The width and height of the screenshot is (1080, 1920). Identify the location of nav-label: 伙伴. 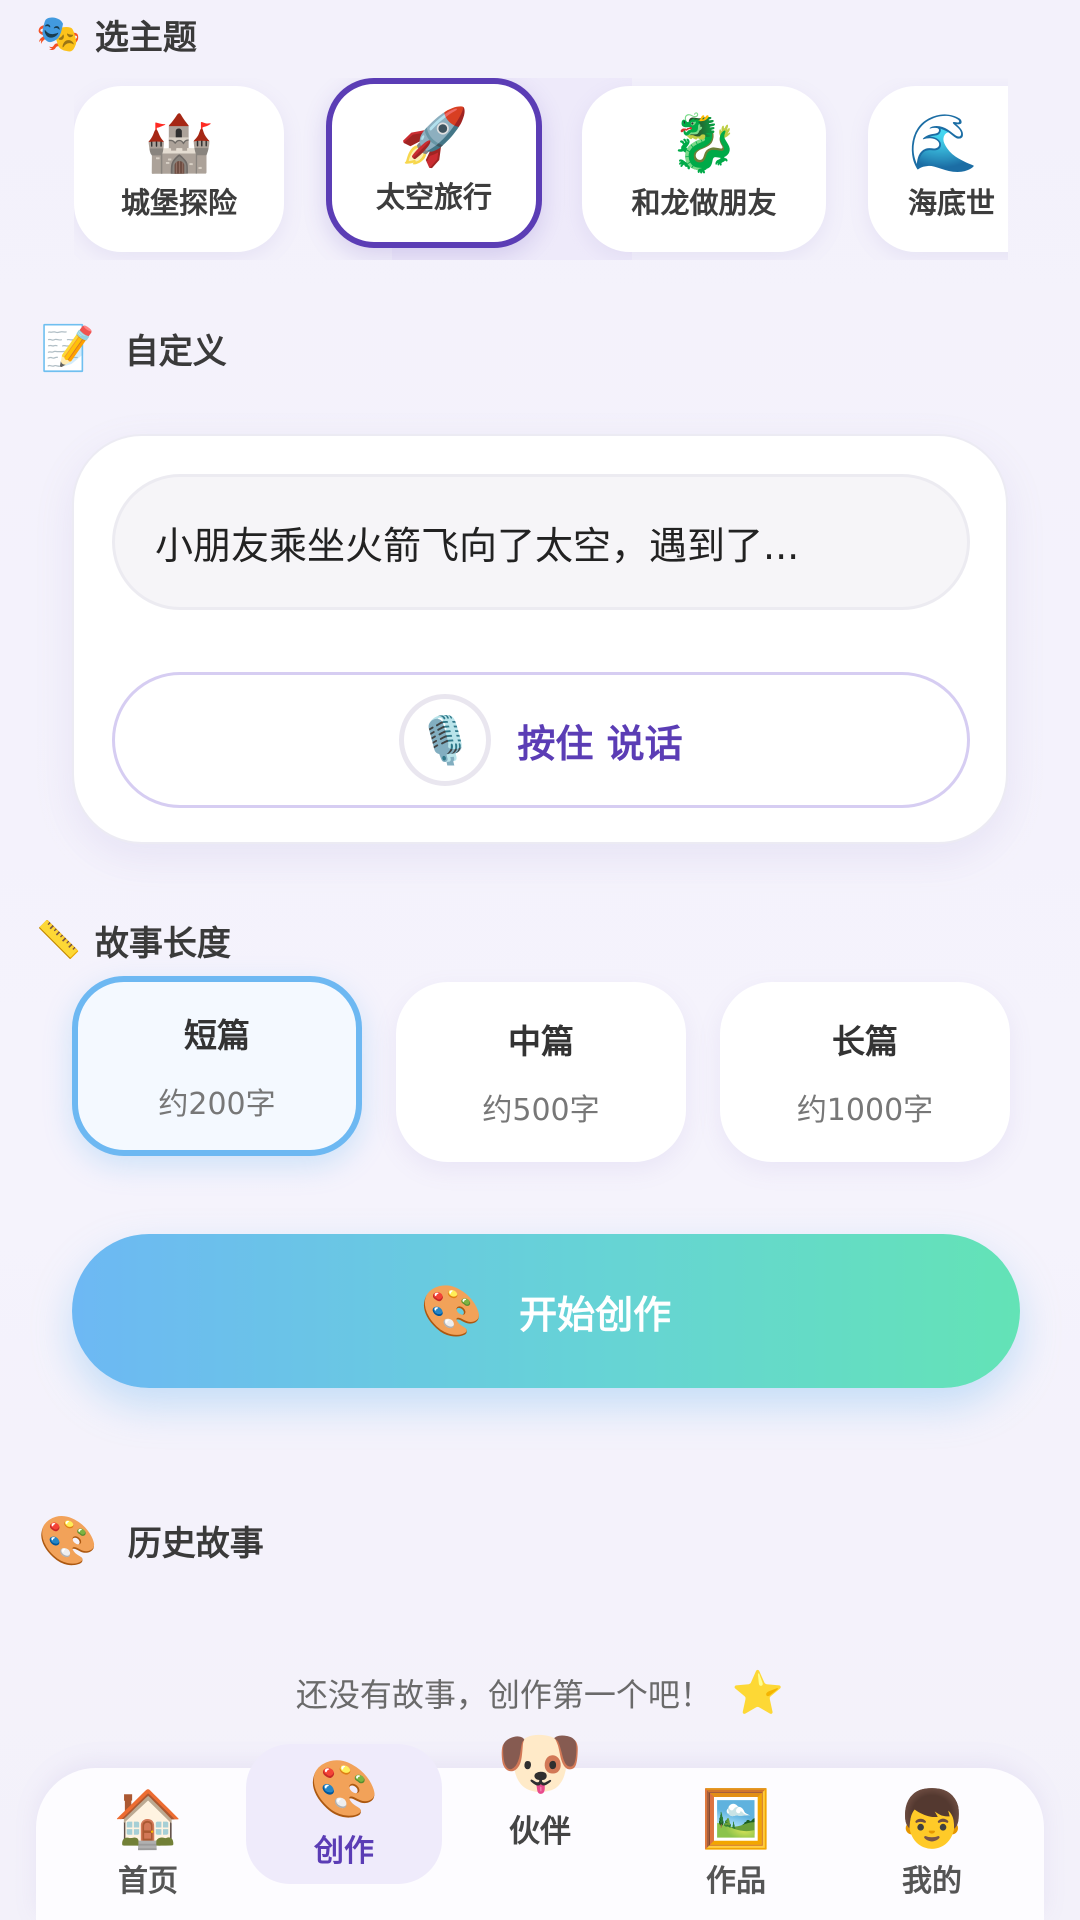
(540, 1832).